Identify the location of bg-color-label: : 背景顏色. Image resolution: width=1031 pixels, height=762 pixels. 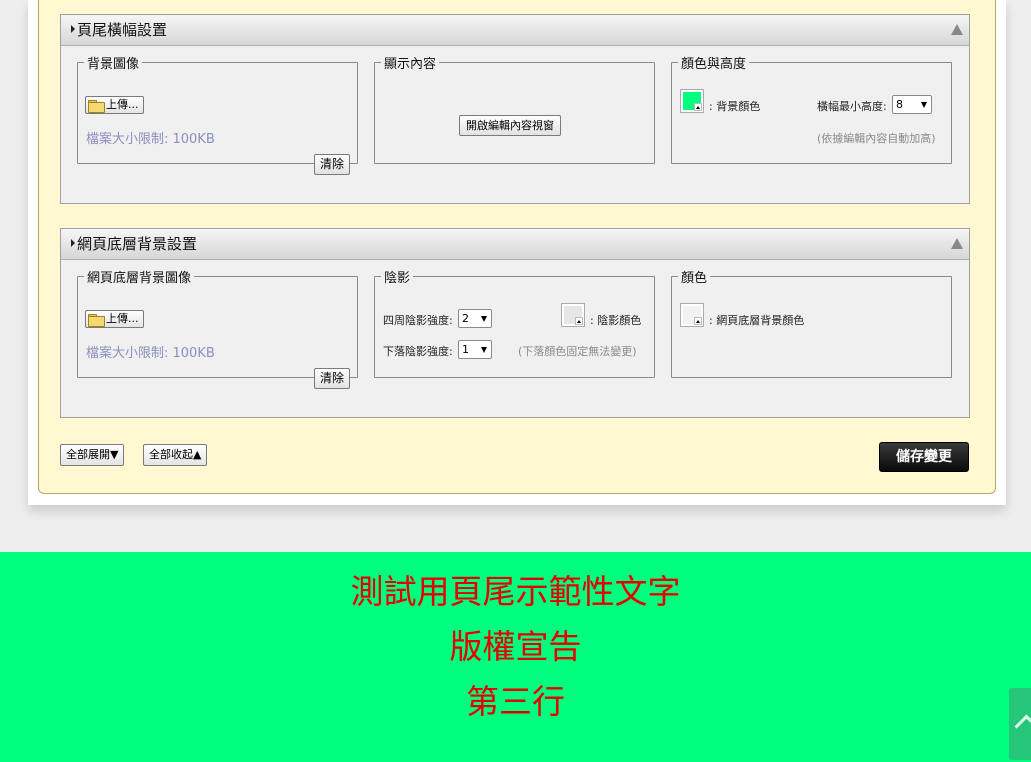
(735, 106).